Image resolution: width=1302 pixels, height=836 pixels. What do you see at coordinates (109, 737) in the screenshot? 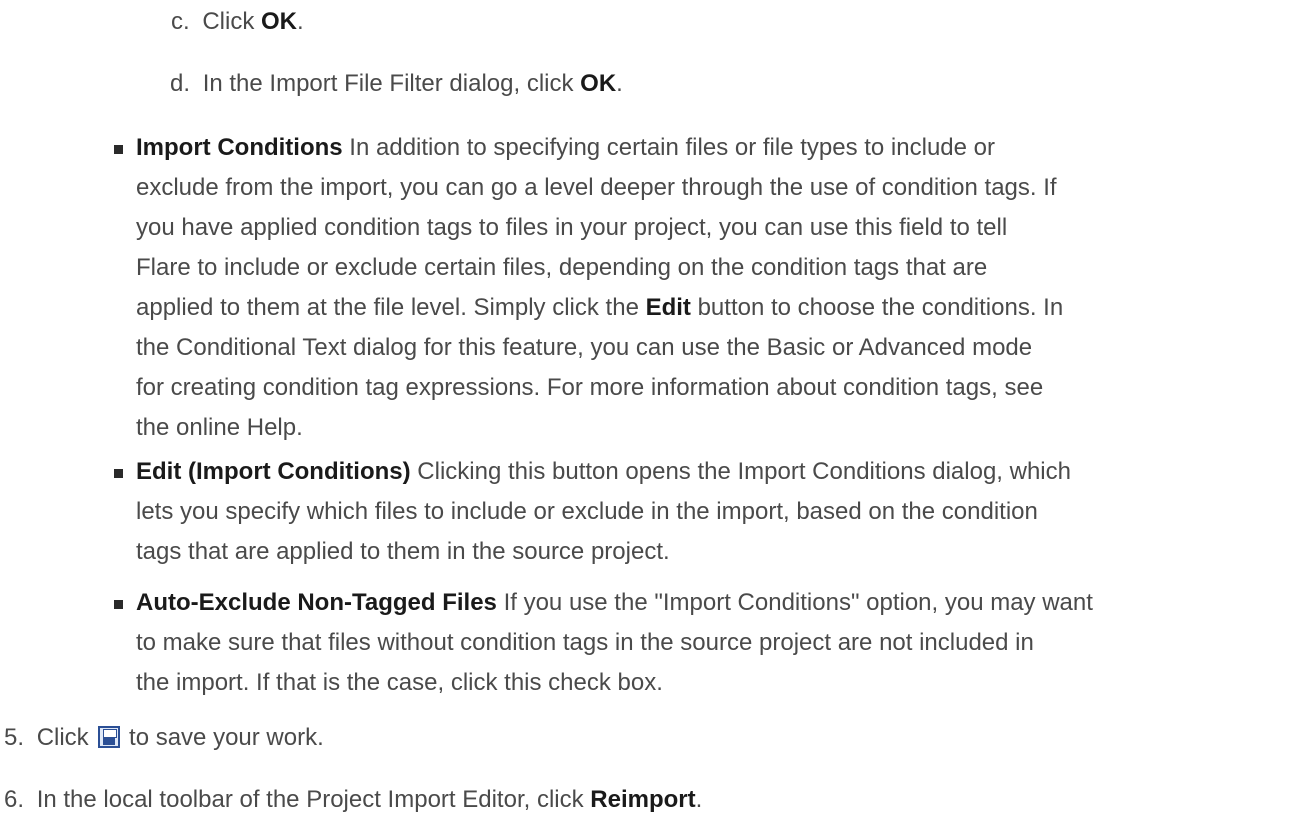
I see `save-icon` at bounding box center [109, 737].